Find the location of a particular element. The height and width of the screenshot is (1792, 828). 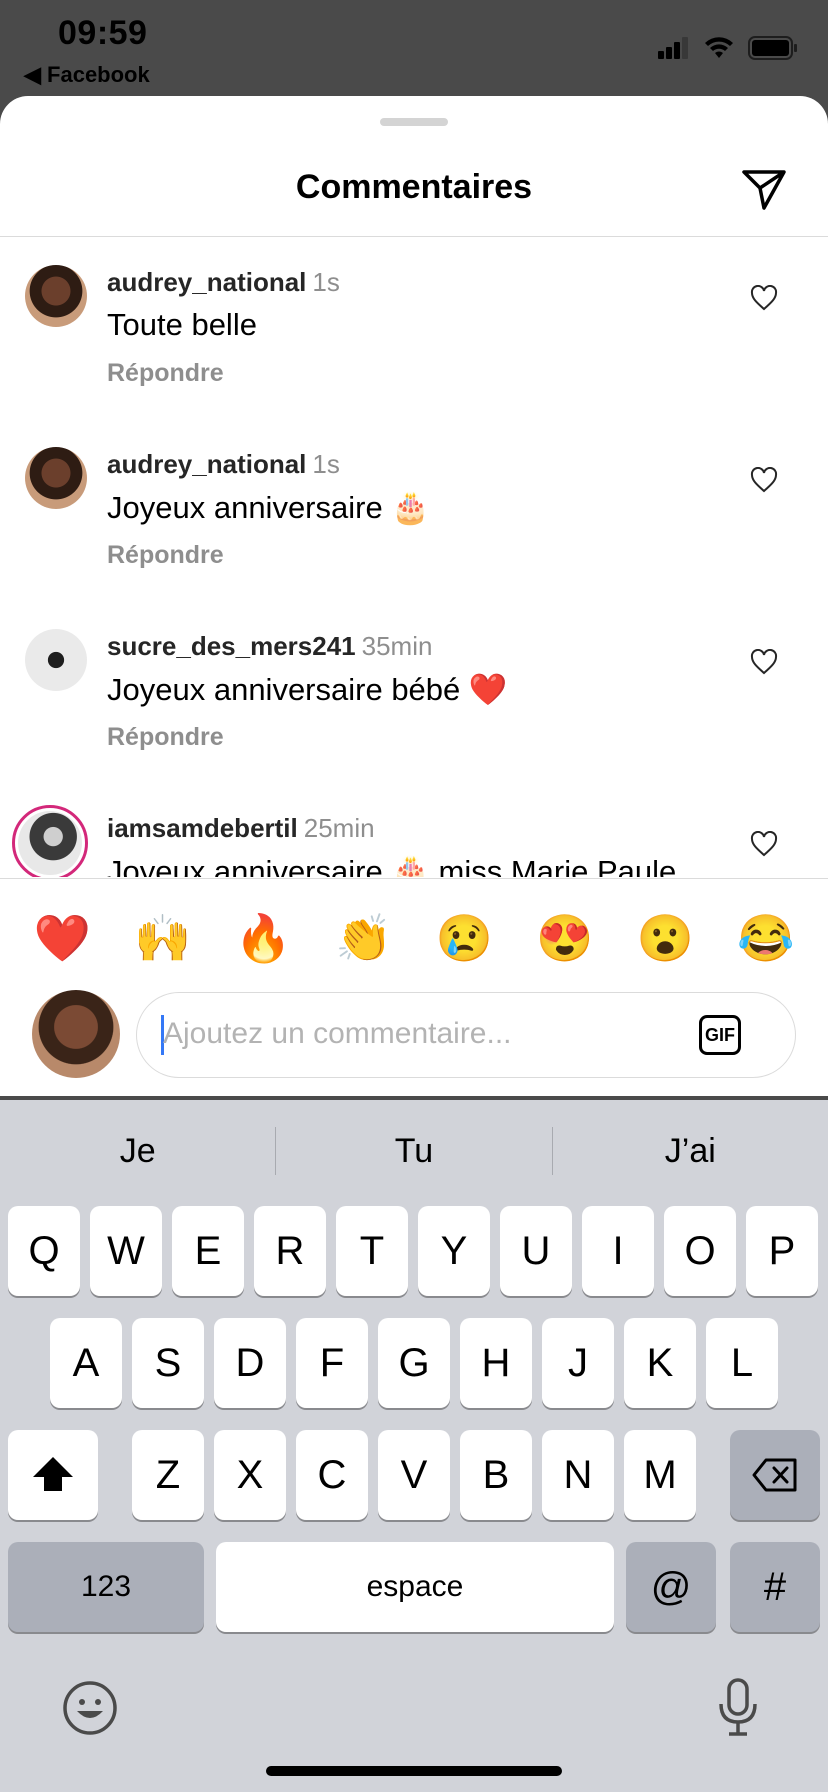

suggestion-item: J’ai is located at coordinates (690, 1151).